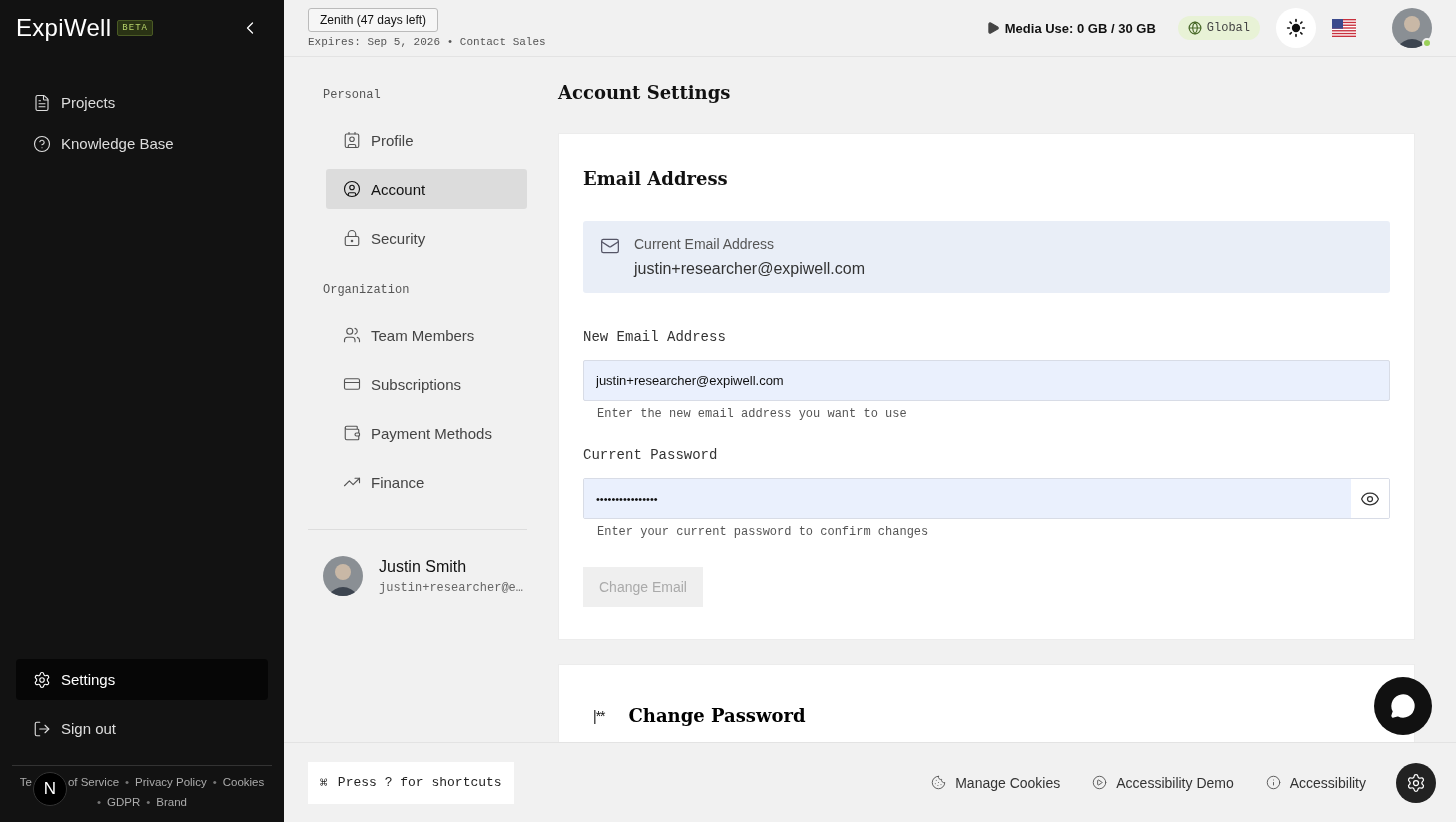  Describe the element at coordinates (42, 143) in the screenshot. I see `help-icon` at that location.